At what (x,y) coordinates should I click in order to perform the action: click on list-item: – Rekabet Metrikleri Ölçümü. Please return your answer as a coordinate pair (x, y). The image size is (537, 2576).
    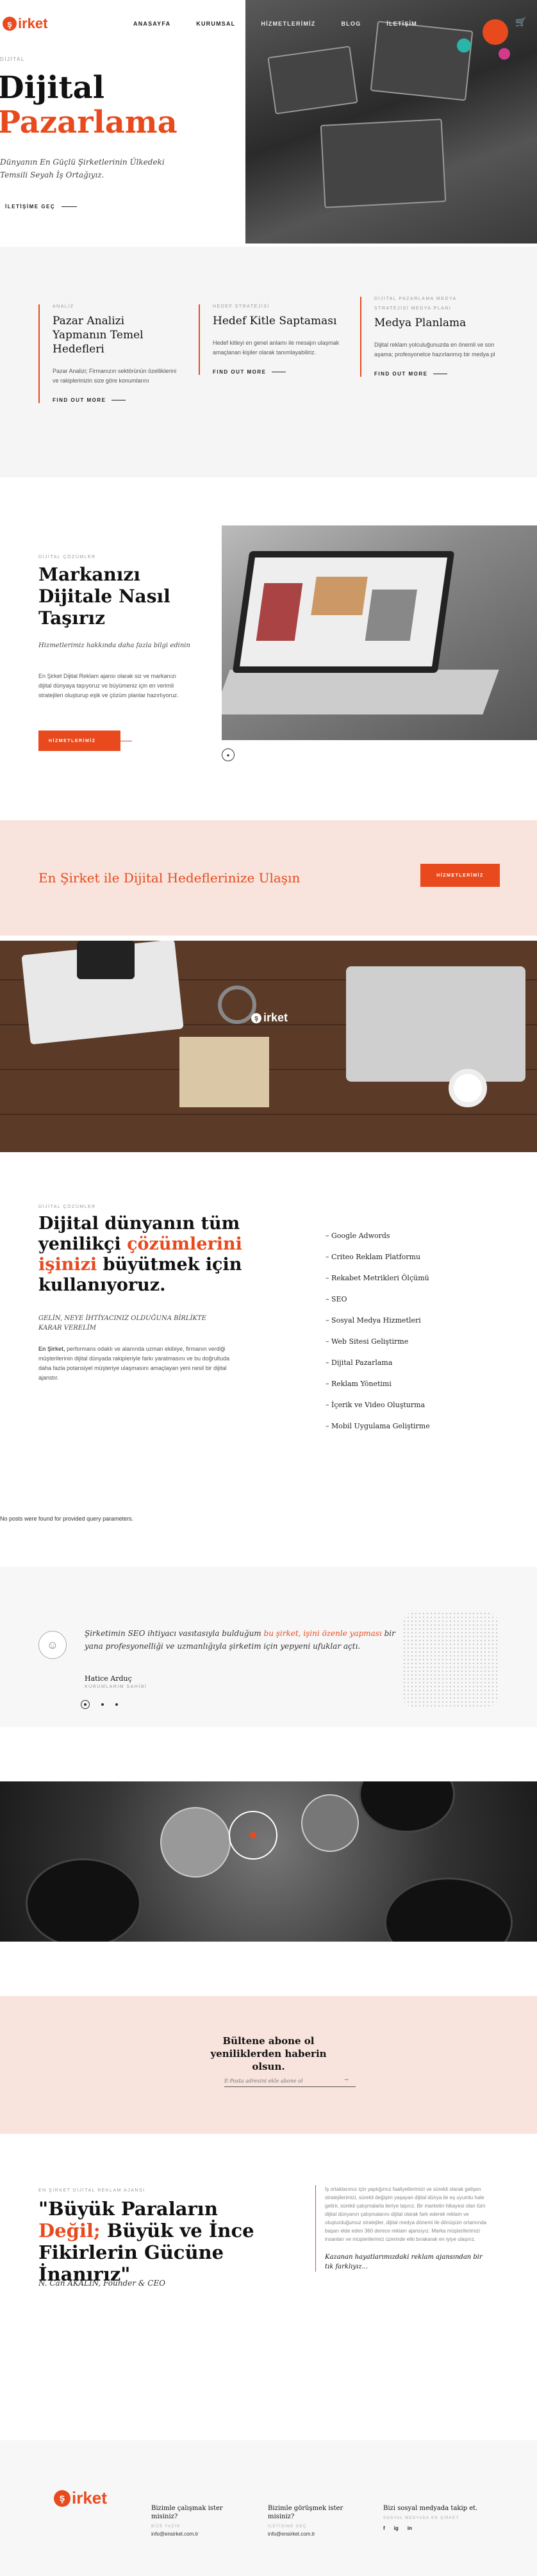
    Looking at the image, I should click on (378, 1278).